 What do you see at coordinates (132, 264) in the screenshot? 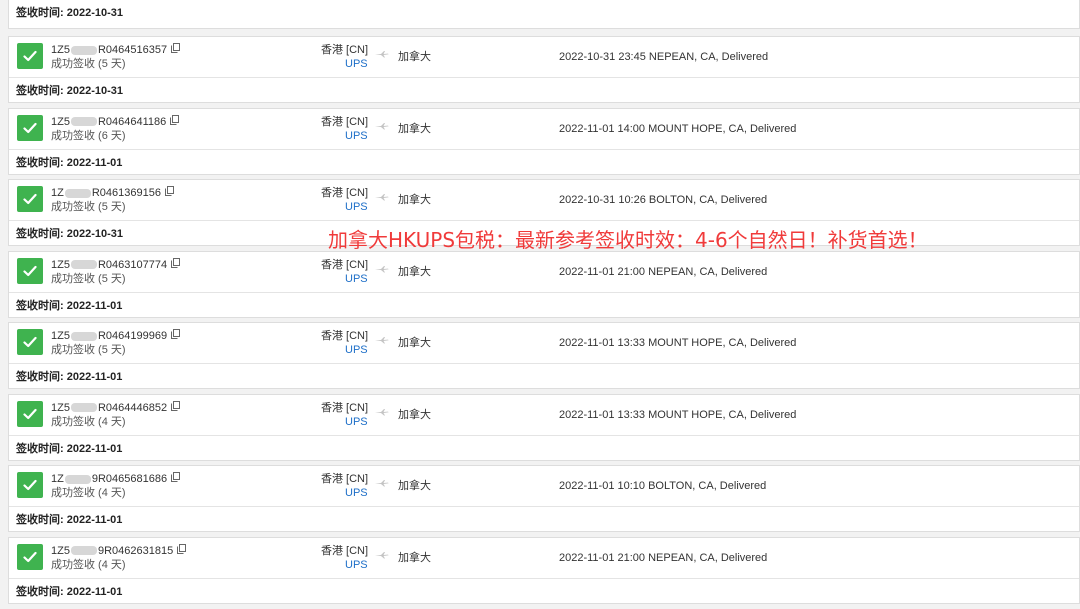
I see `tracking-suffix: R0463107774` at bounding box center [132, 264].